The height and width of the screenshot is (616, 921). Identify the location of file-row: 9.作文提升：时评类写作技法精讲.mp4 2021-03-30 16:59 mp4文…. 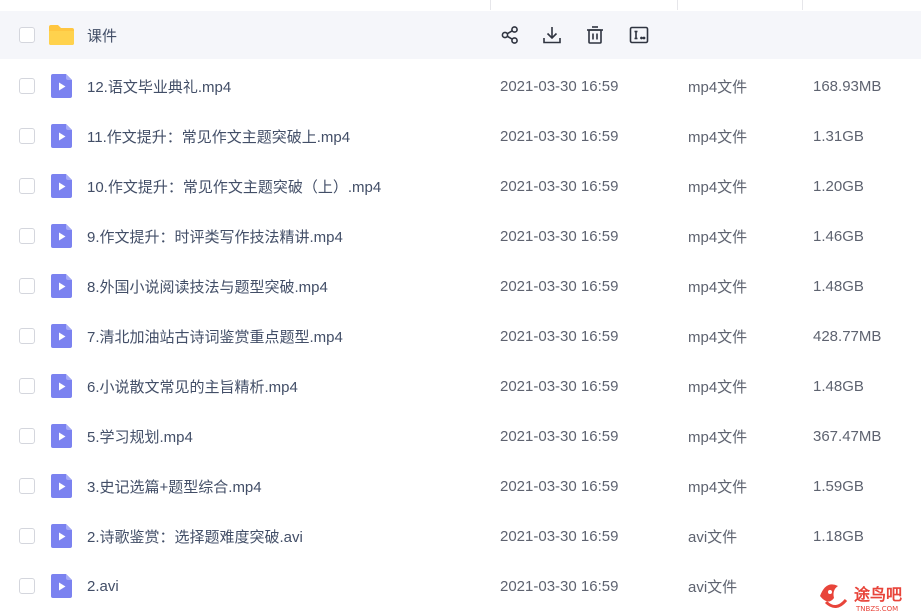
(460, 236).